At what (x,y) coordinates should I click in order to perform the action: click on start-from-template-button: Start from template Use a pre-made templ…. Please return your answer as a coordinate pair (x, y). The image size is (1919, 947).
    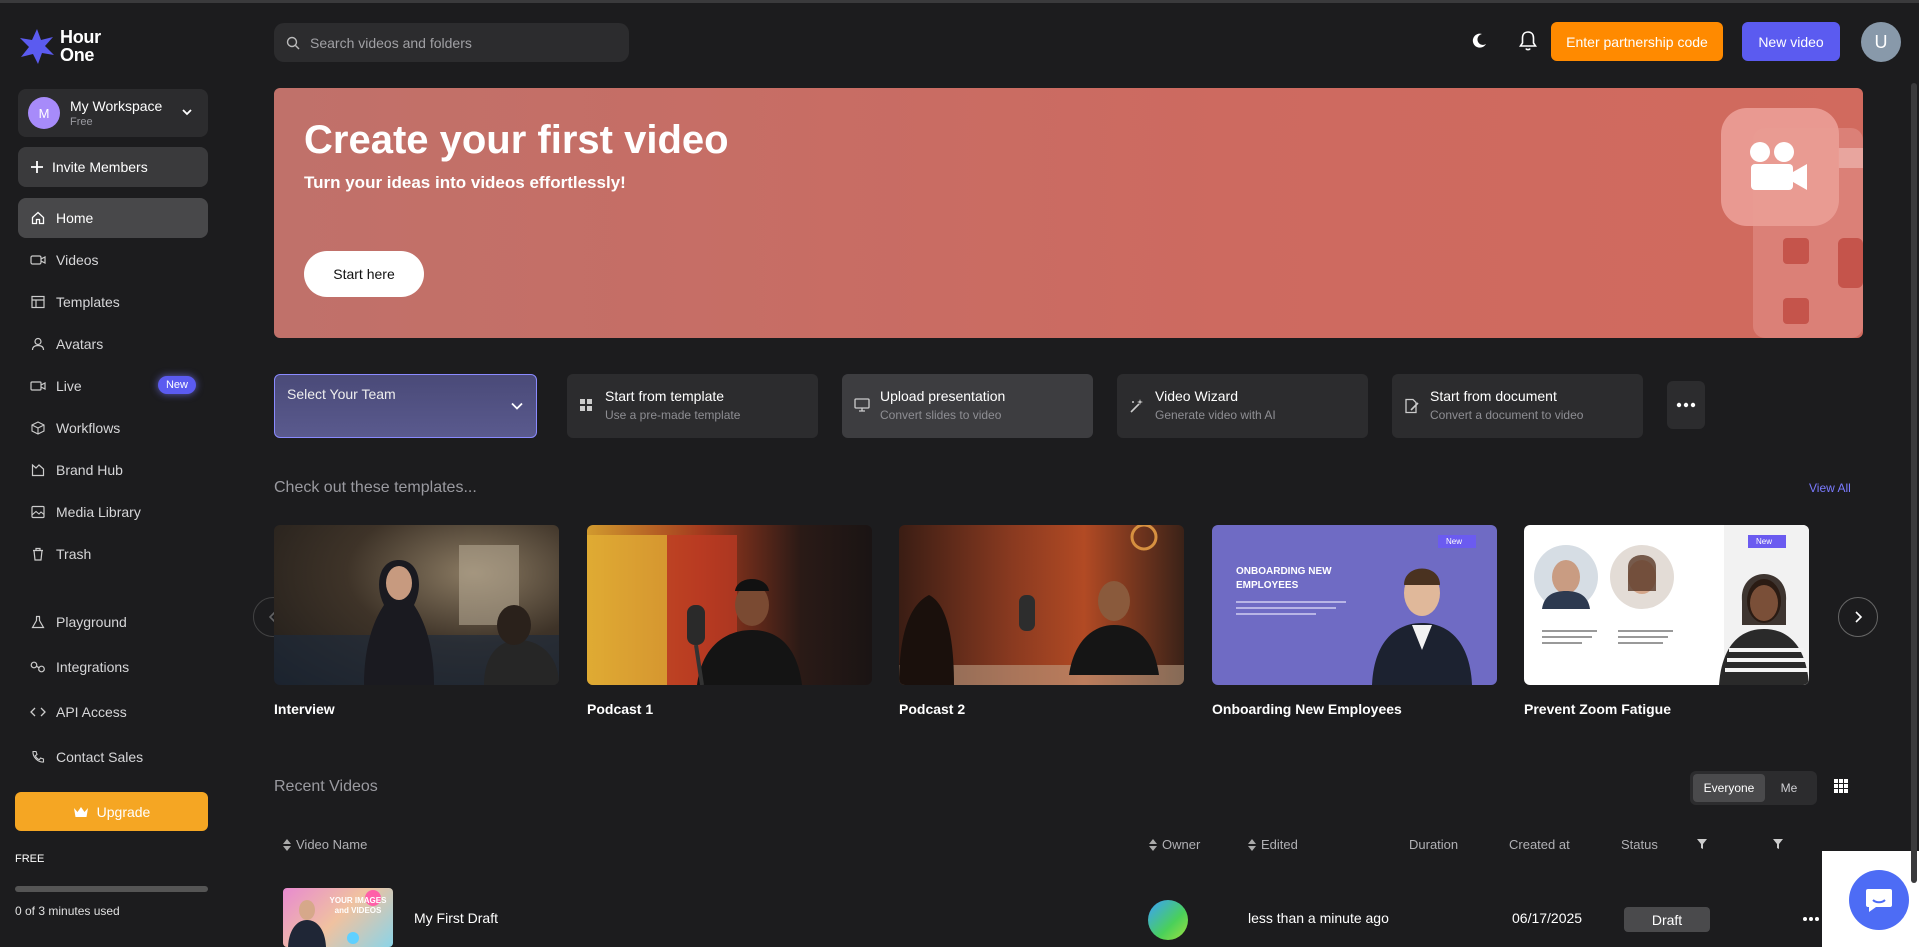
    Looking at the image, I should click on (692, 406).